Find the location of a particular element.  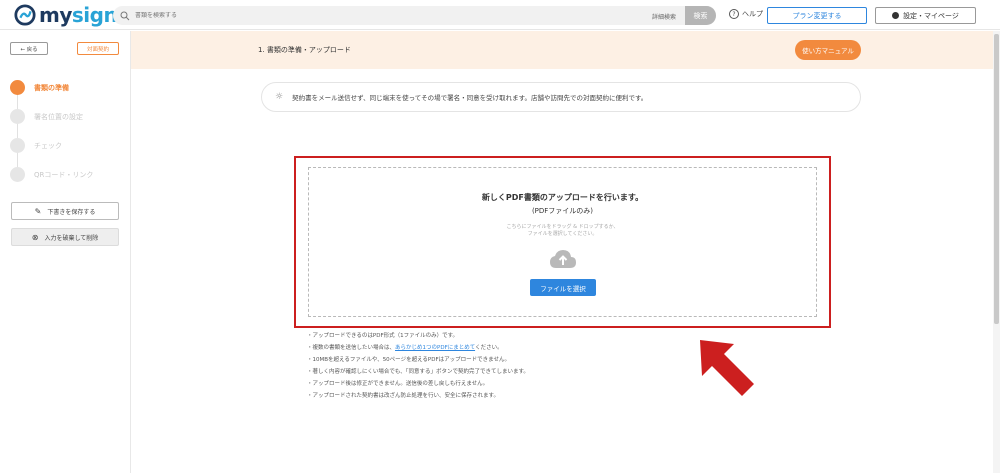

advanced-search-link: 詳細検索 is located at coordinates (664, 16).